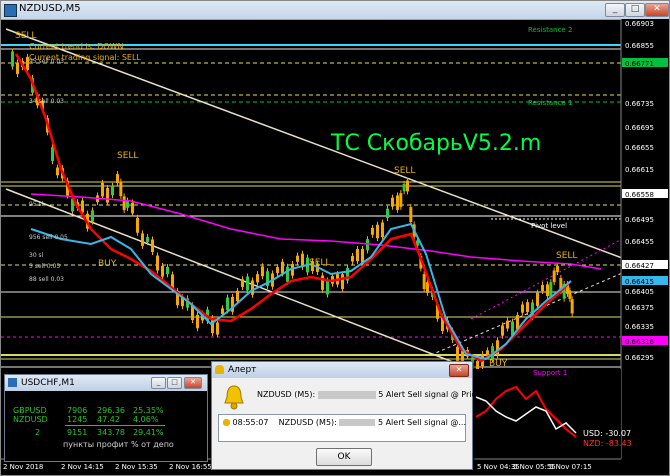 The height and width of the screenshot is (476, 670). What do you see at coordinates (48, 383) in the screenshot?
I see `usdchf-title: USDCHF,M1` at bounding box center [48, 383].